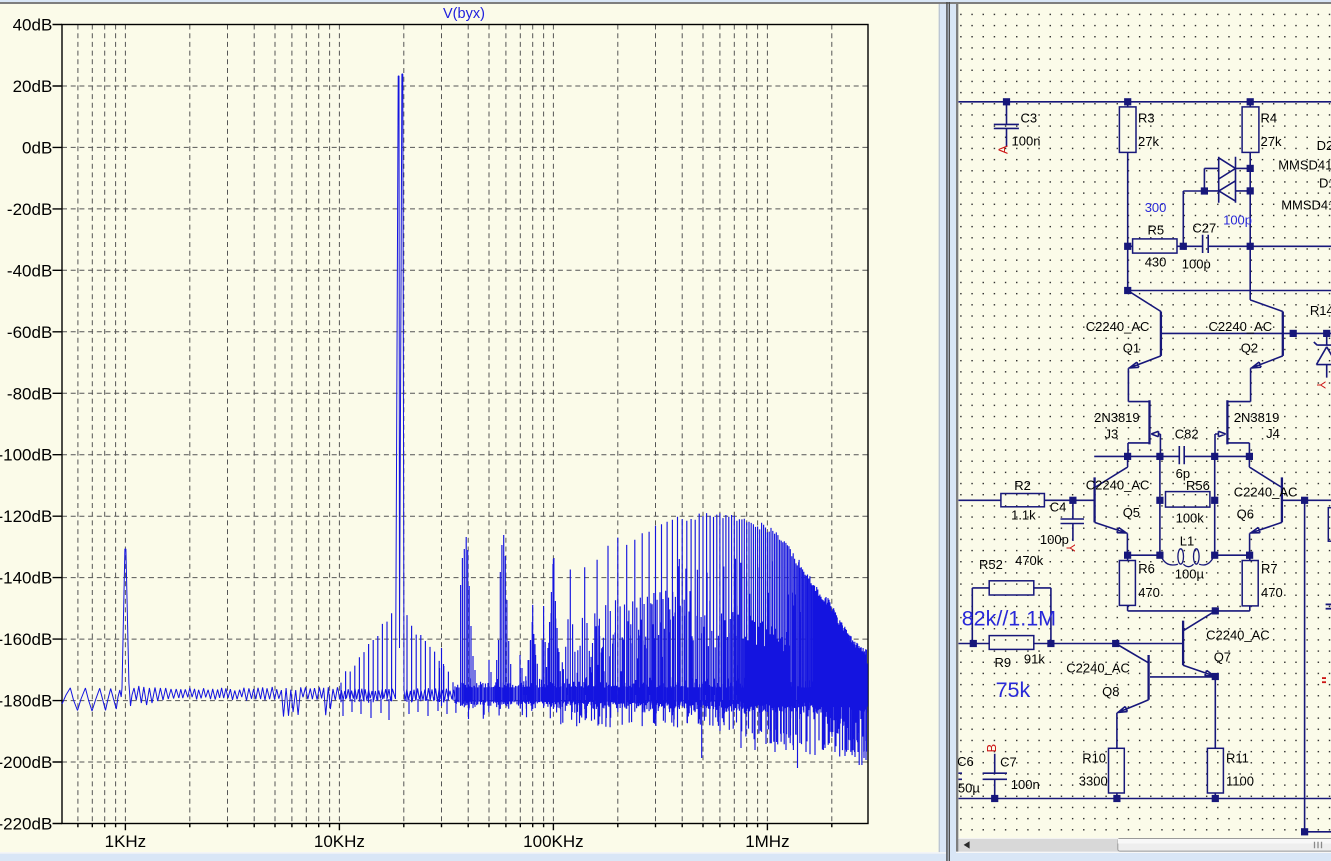  Describe the element at coordinates (26, 455) in the screenshot. I see `svg-text: -100dB` at that location.